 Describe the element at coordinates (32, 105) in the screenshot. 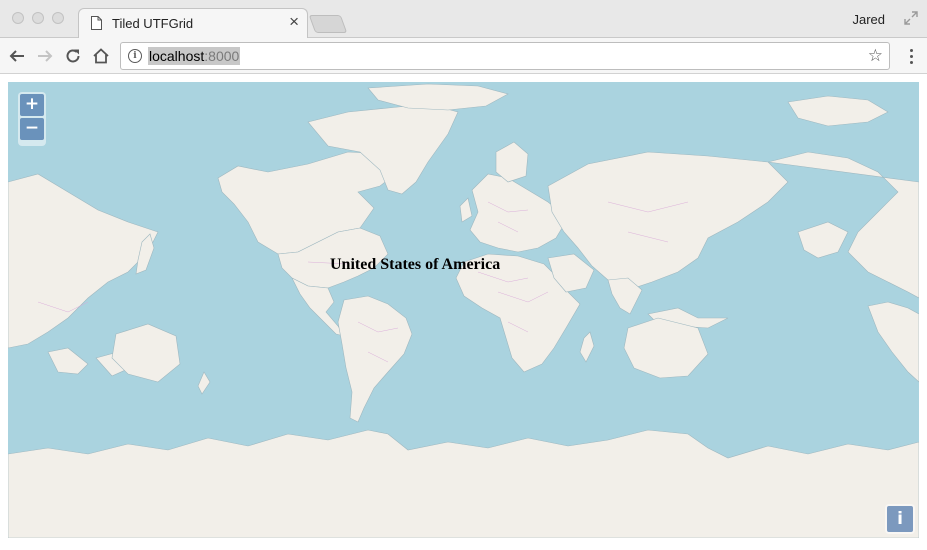

I see `zoom-in-button: +` at that location.